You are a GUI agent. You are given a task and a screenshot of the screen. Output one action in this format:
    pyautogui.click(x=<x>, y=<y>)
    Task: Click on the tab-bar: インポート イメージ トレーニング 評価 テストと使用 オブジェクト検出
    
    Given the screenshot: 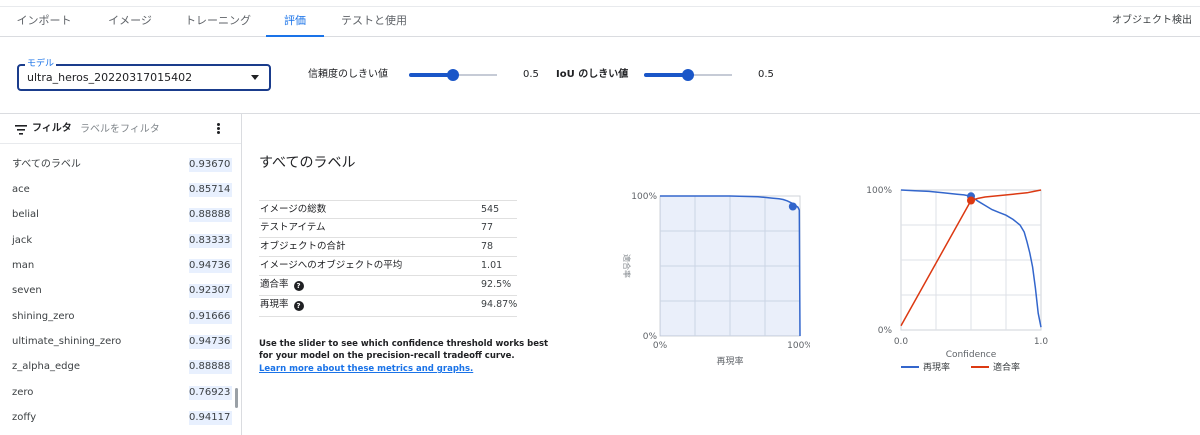 What is the action you would take?
    pyautogui.click(x=600, y=22)
    